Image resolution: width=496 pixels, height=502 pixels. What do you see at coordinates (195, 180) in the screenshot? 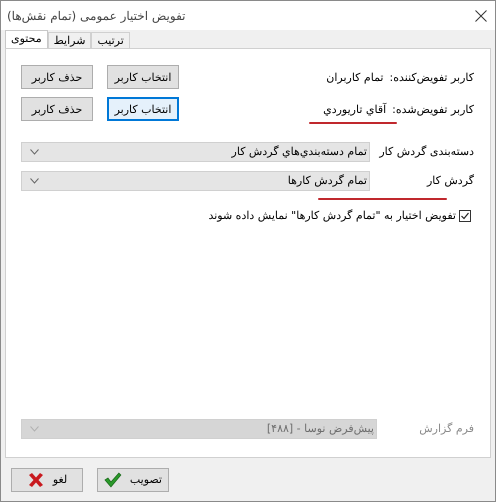
I see `dropdown: تمام گردش کارها` at bounding box center [195, 180].